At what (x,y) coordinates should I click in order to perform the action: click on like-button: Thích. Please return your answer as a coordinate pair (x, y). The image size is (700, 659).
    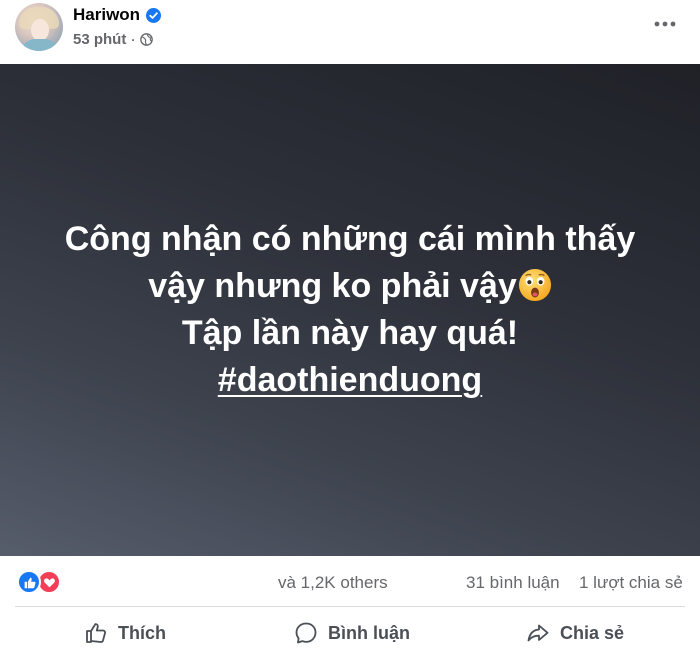
    Looking at the image, I should click on (125, 633).